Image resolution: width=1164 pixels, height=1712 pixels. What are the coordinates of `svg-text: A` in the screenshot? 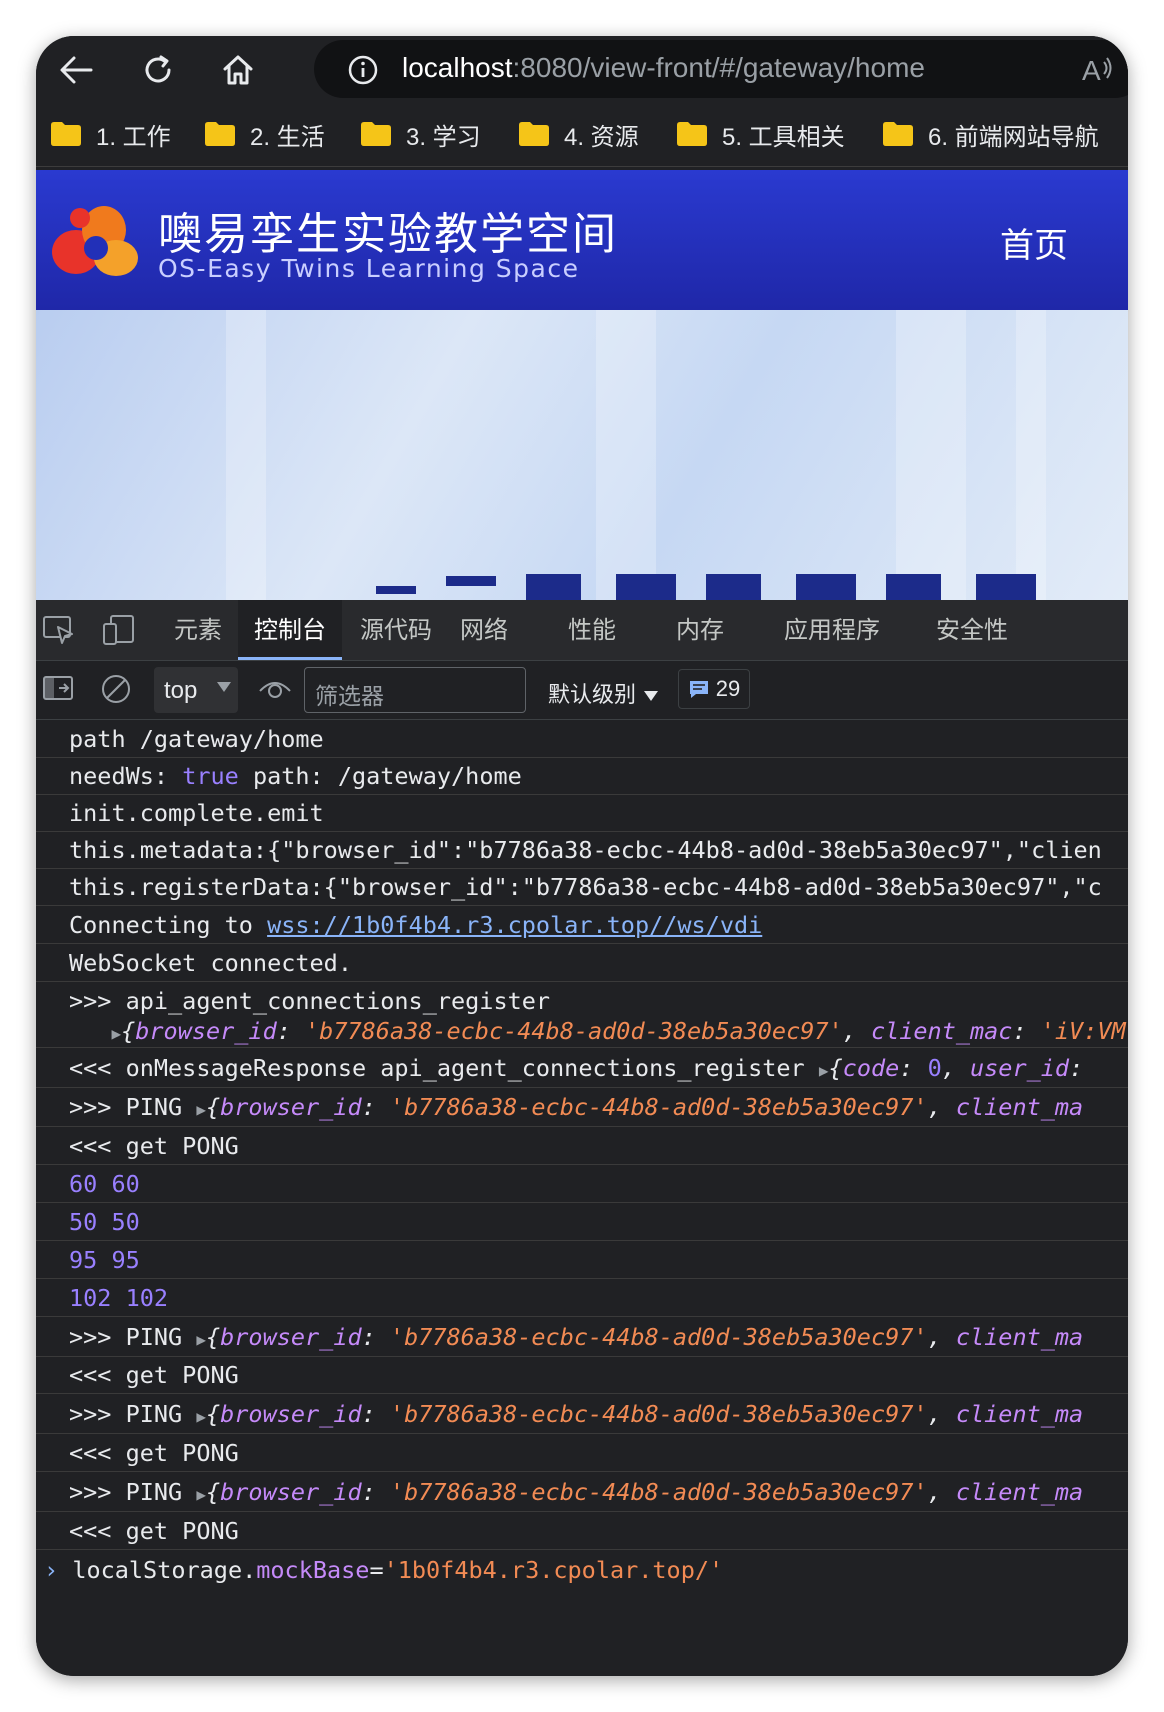 It's located at (1091, 69).